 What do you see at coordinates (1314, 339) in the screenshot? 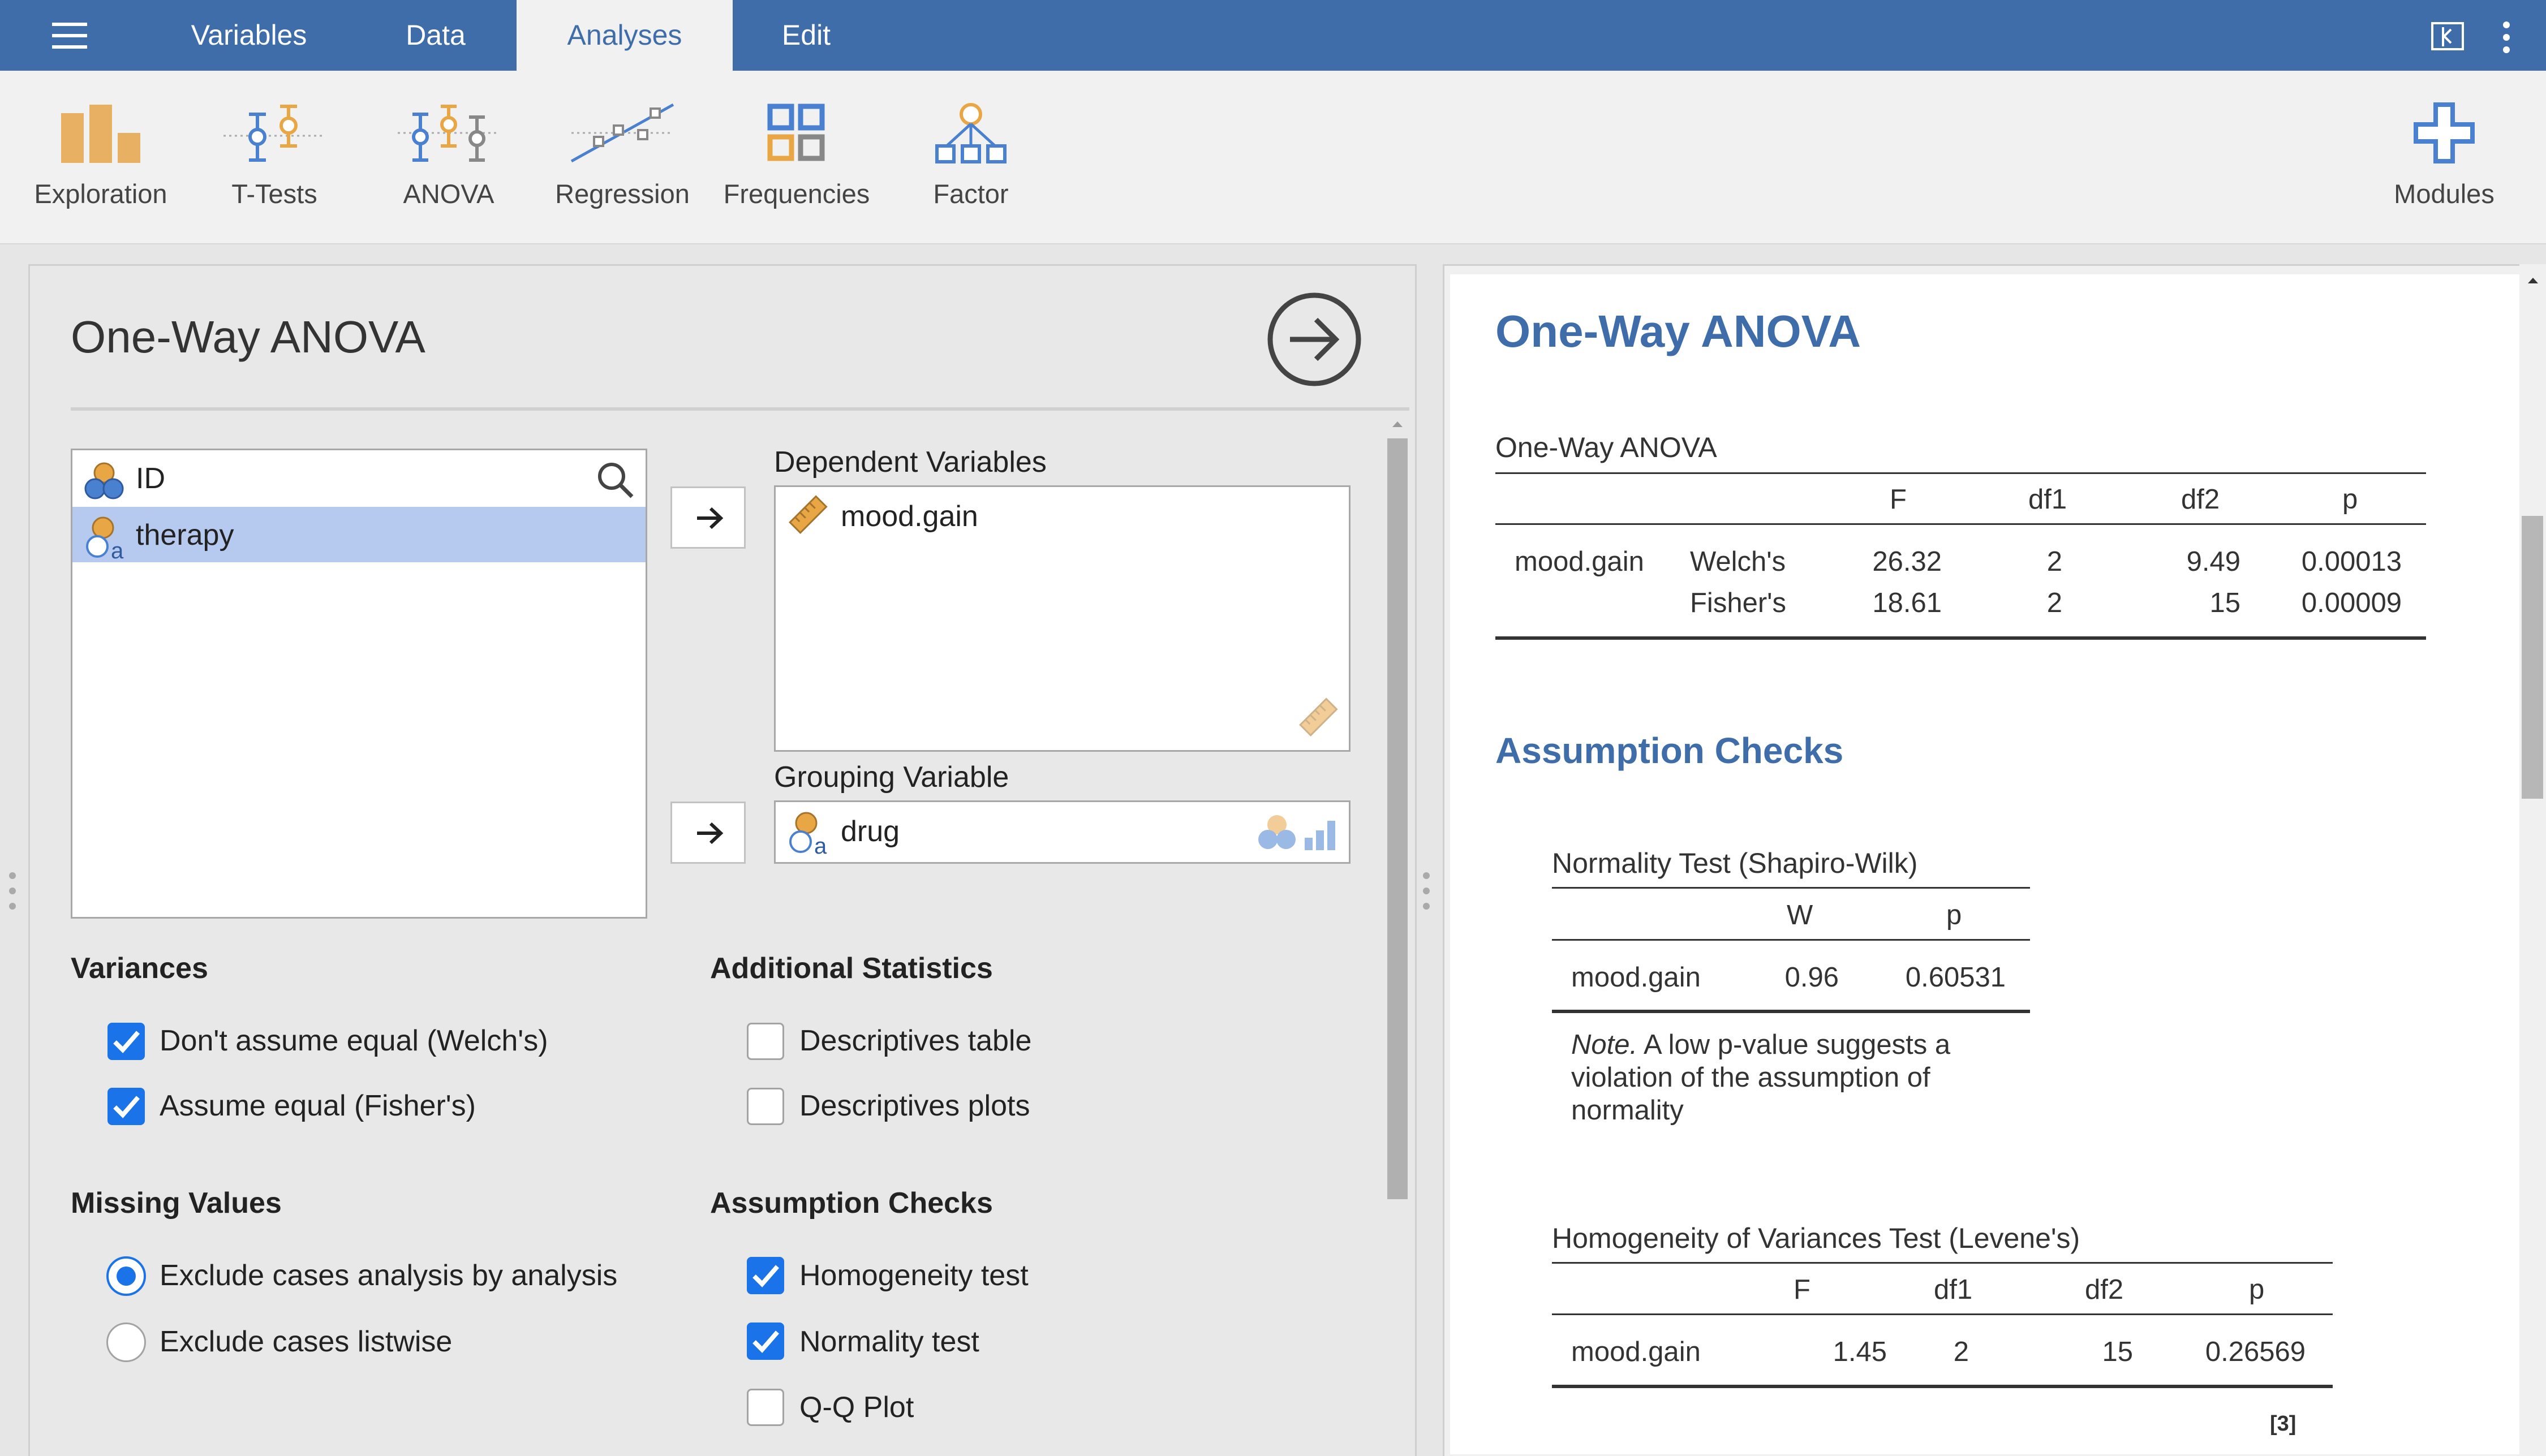
I see `run-arrow-icon` at bounding box center [1314, 339].